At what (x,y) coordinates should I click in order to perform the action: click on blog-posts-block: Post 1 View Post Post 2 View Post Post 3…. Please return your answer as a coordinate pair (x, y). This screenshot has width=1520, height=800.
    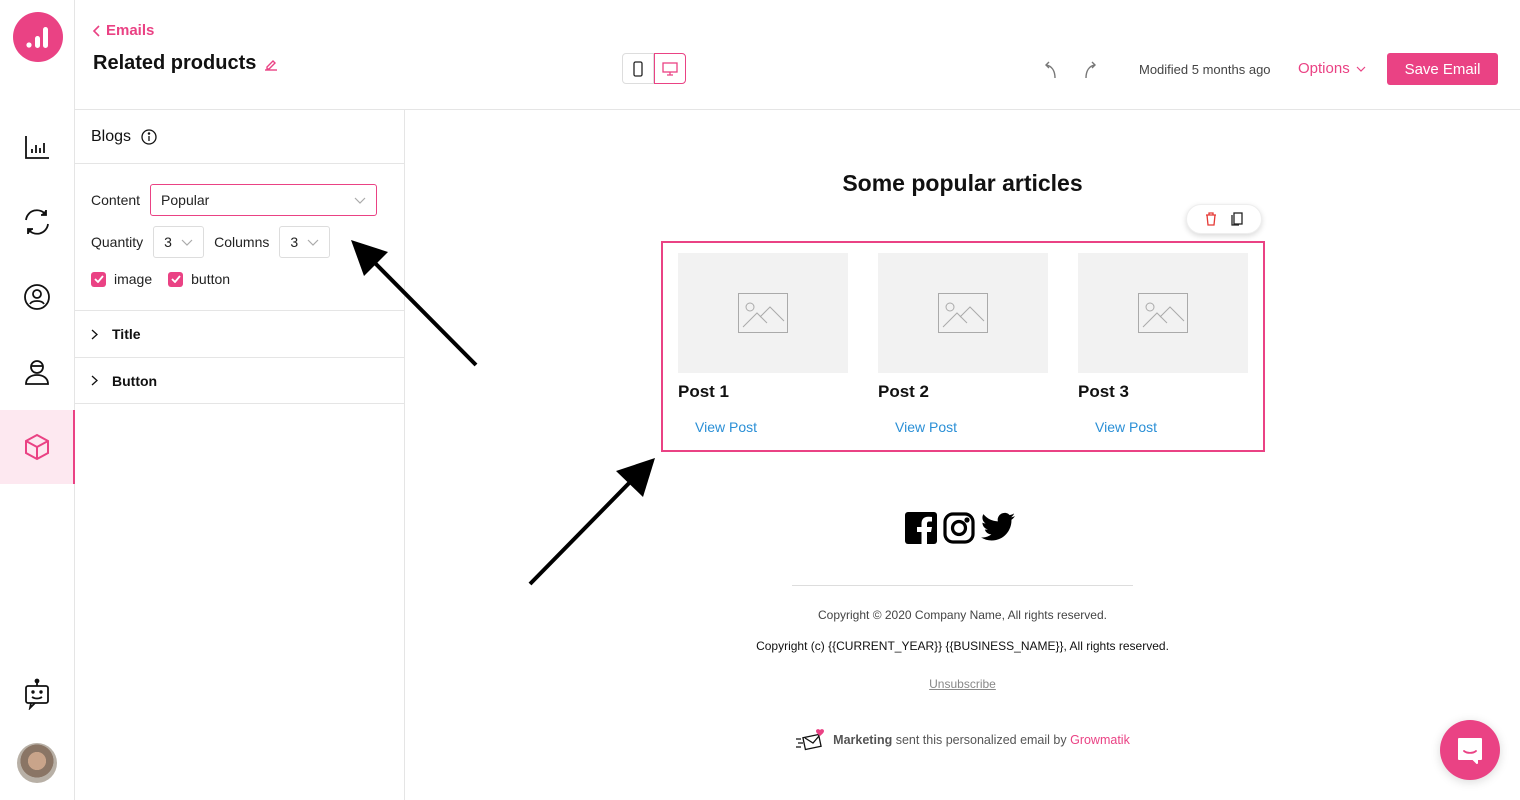
    Looking at the image, I should click on (963, 346).